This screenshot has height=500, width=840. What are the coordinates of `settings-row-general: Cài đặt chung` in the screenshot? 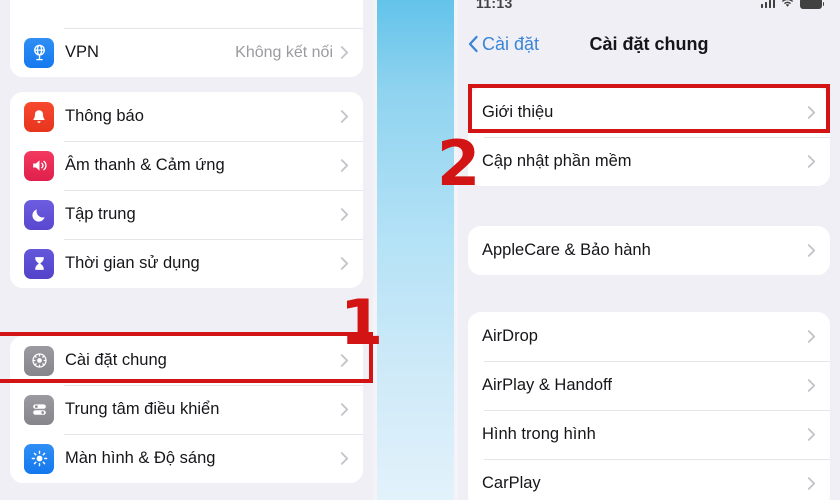 It's located at (186, 360).